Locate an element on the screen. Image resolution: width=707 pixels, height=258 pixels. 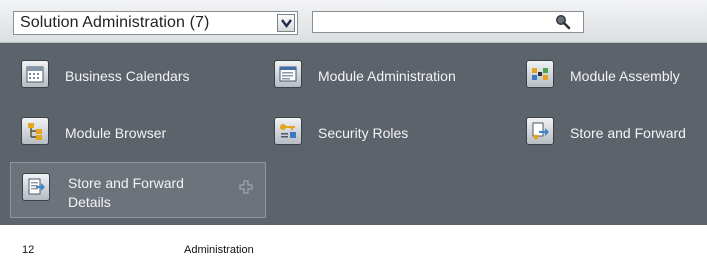
page-number: 12 is located at coordinates (28, 250).